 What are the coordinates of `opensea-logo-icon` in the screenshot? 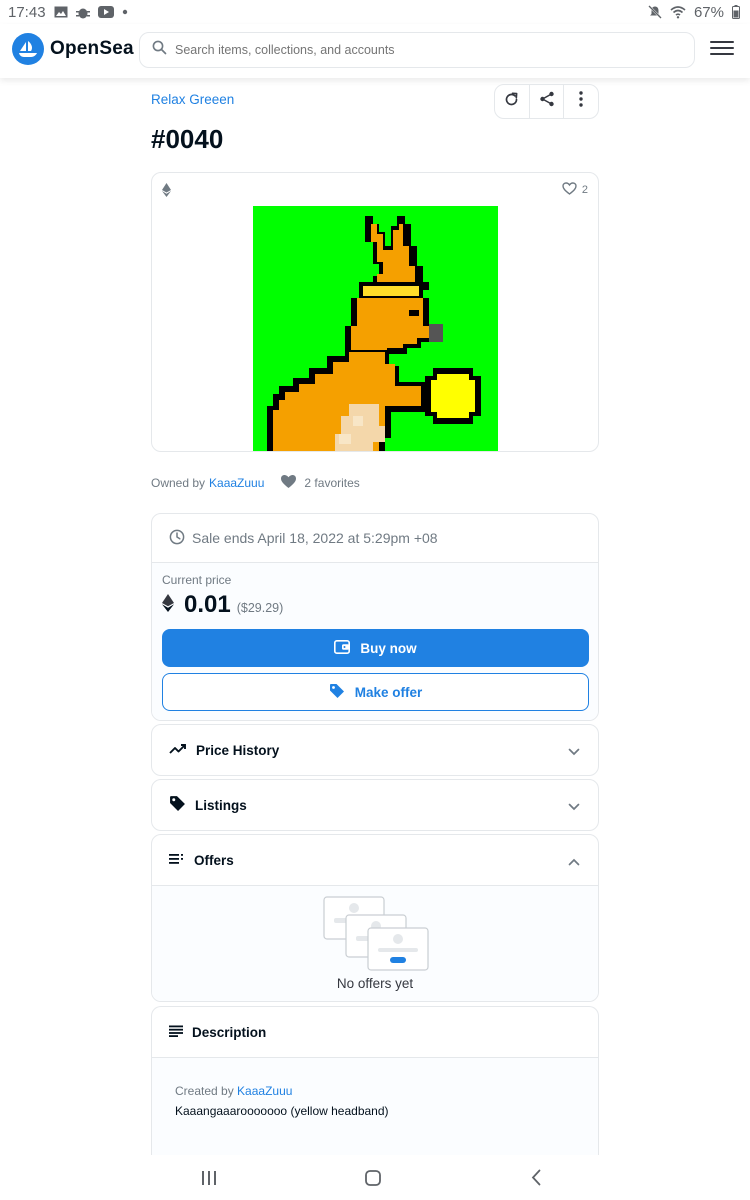 It's located at (28, 49).